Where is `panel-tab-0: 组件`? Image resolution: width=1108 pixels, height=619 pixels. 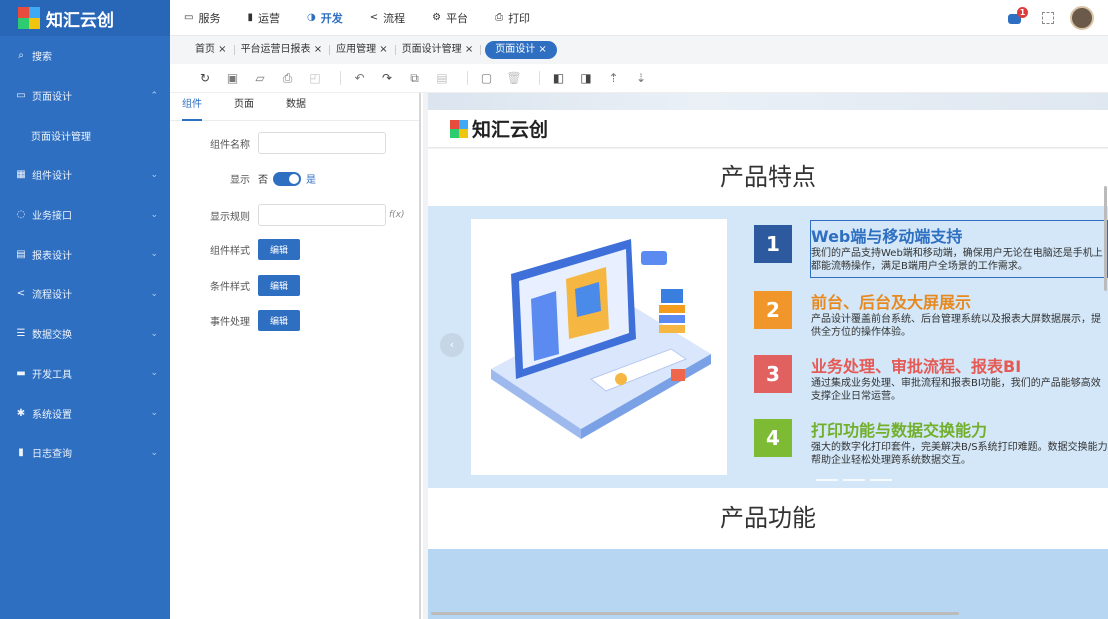
panel-tab-0: 组件 is located at coordinates (192, 107).